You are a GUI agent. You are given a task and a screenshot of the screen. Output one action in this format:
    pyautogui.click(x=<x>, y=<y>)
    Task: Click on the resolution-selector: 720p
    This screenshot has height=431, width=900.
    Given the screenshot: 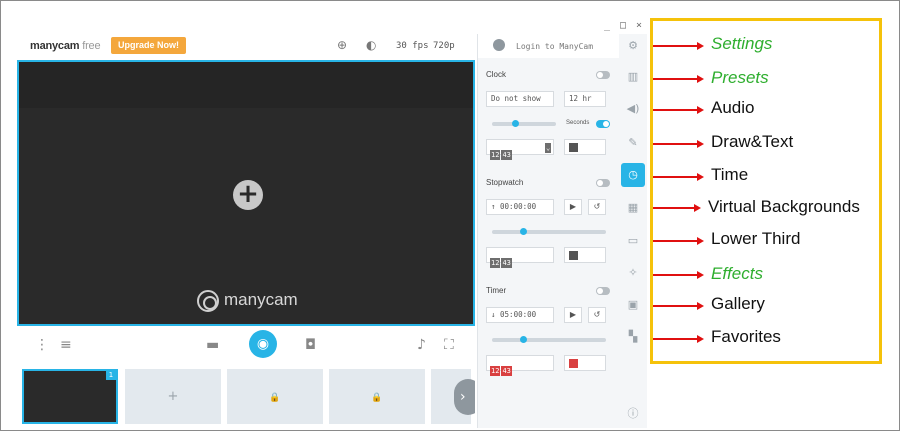 What is the action you would take?
    pyautogui.click(x=444, y=46)
    